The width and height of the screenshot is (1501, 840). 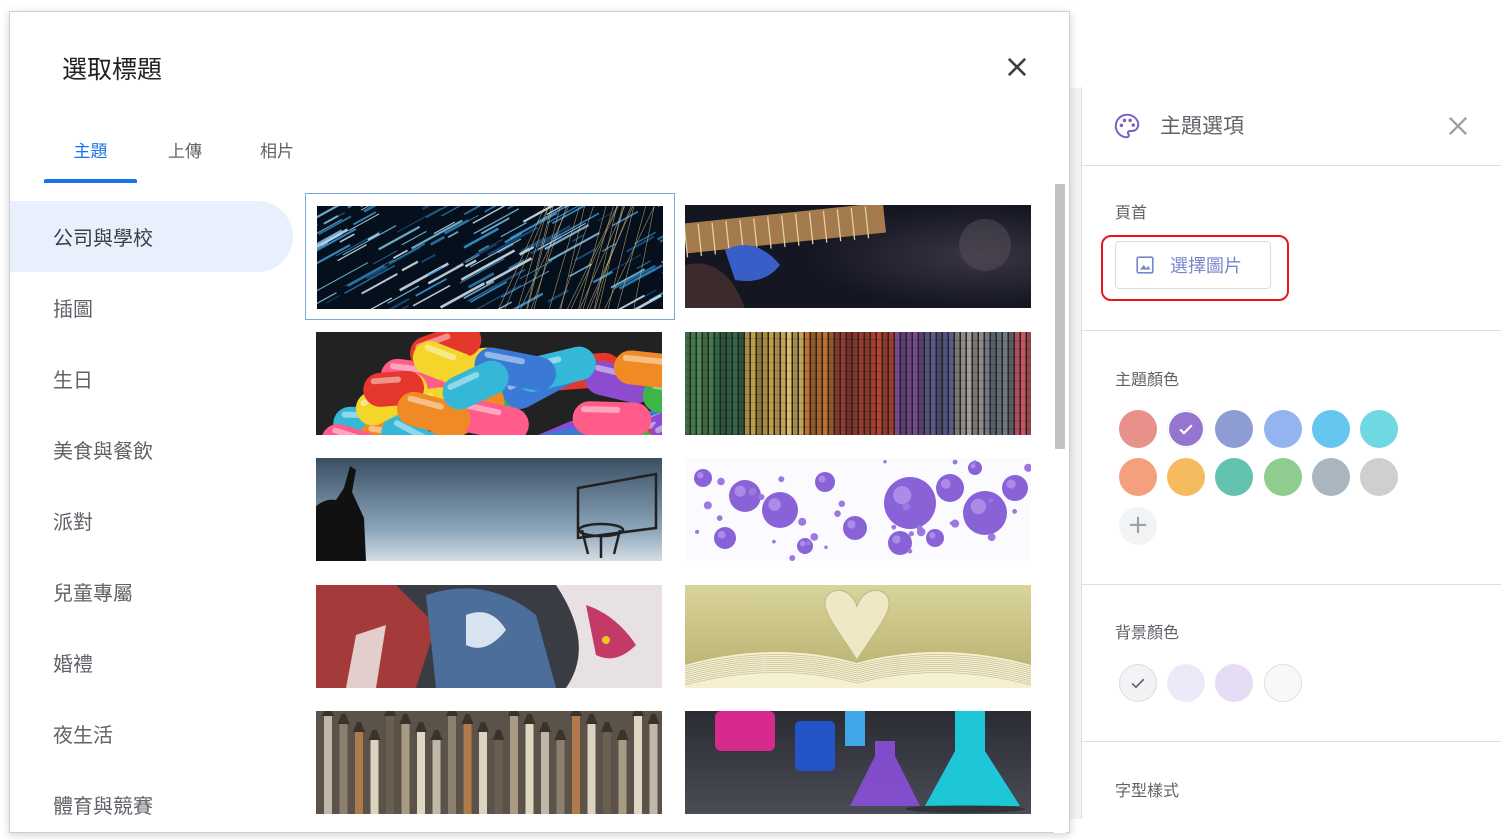 I want to click on category-item: 體育與競賽, so click(x=151, y=804).